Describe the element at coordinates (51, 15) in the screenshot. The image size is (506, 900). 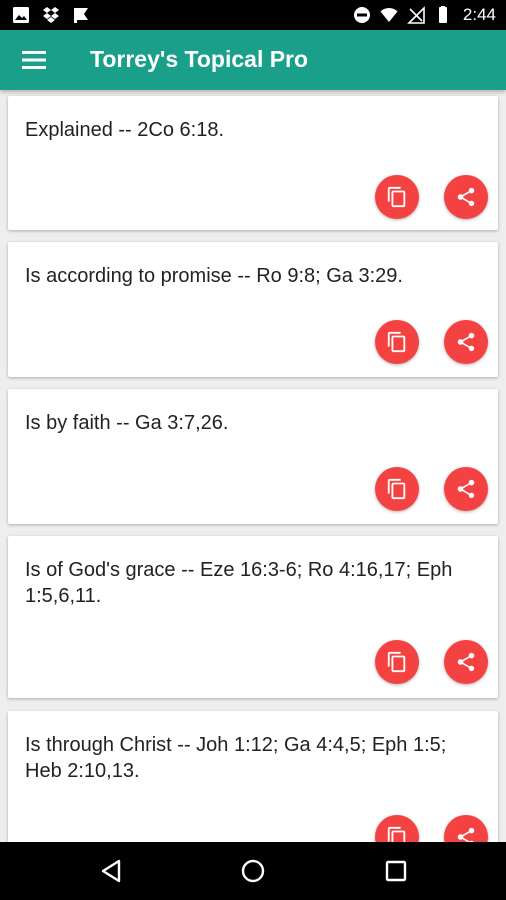
I see `dropbox-icon` at that location.